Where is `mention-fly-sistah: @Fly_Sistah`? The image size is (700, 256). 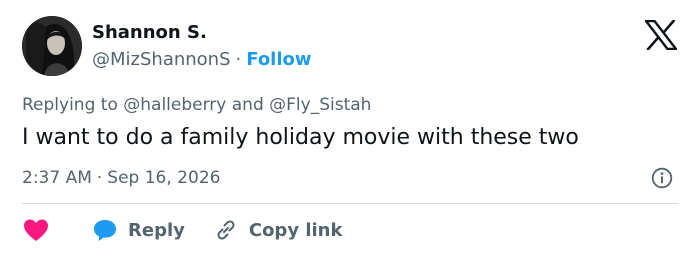 mention-fly-sistah: @Fly_Sistah is located at coordinates (320, 105).